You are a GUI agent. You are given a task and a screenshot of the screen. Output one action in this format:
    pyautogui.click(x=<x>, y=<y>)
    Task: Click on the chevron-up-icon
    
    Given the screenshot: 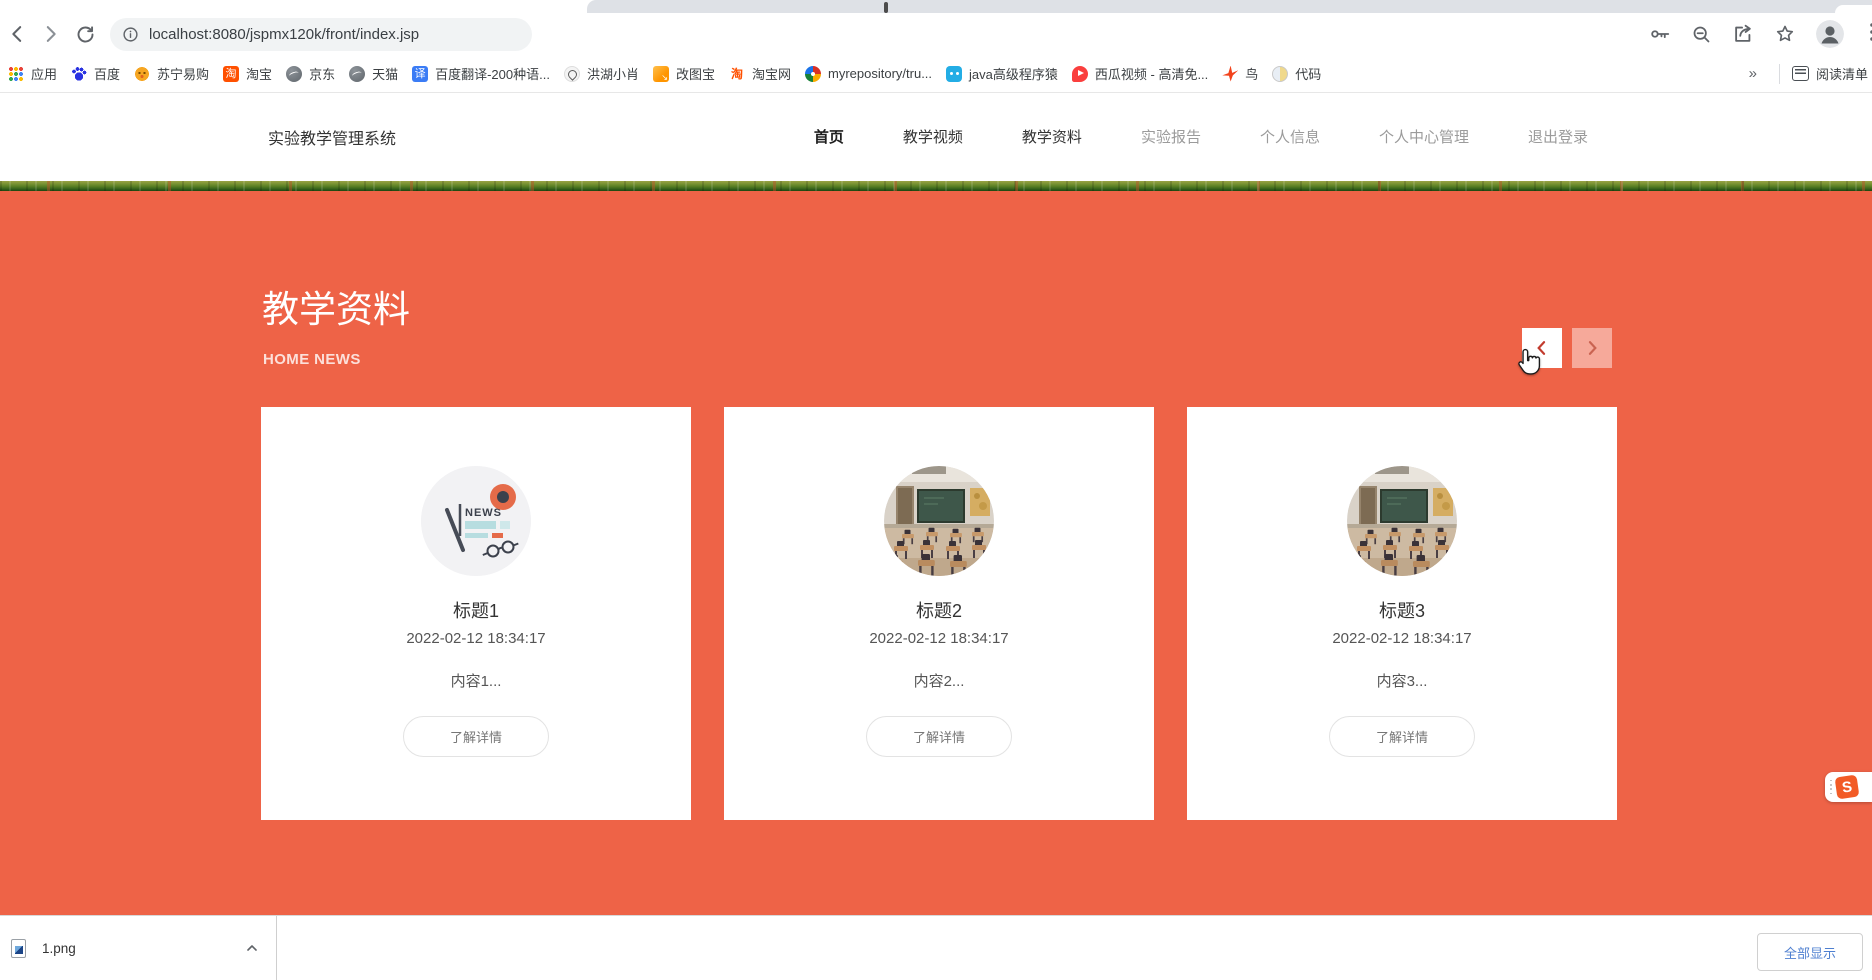 What is the action you would take?
    pyautogui.click(x=252, y=948)
    